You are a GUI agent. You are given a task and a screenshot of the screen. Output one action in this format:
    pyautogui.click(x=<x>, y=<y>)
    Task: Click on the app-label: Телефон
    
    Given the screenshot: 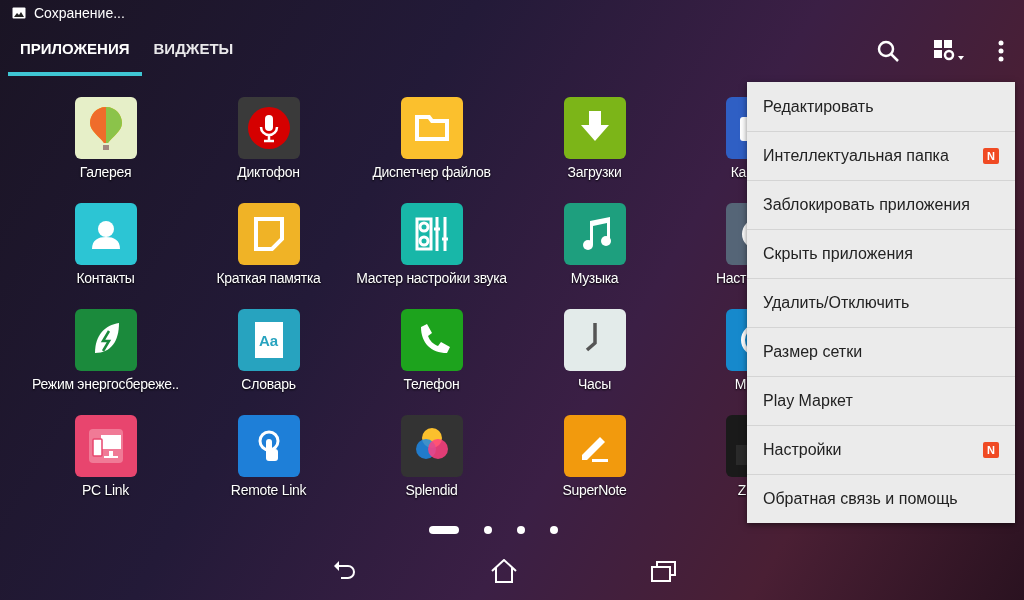 What is the action you would take?
    pyautogui.click(x=431, y=384)
    